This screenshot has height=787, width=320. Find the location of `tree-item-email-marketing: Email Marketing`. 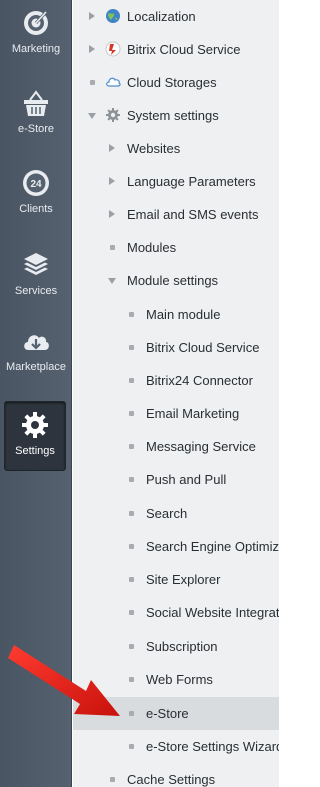

tree-item-email-marketing: Email Marketing is located at coordinates (176, 413).